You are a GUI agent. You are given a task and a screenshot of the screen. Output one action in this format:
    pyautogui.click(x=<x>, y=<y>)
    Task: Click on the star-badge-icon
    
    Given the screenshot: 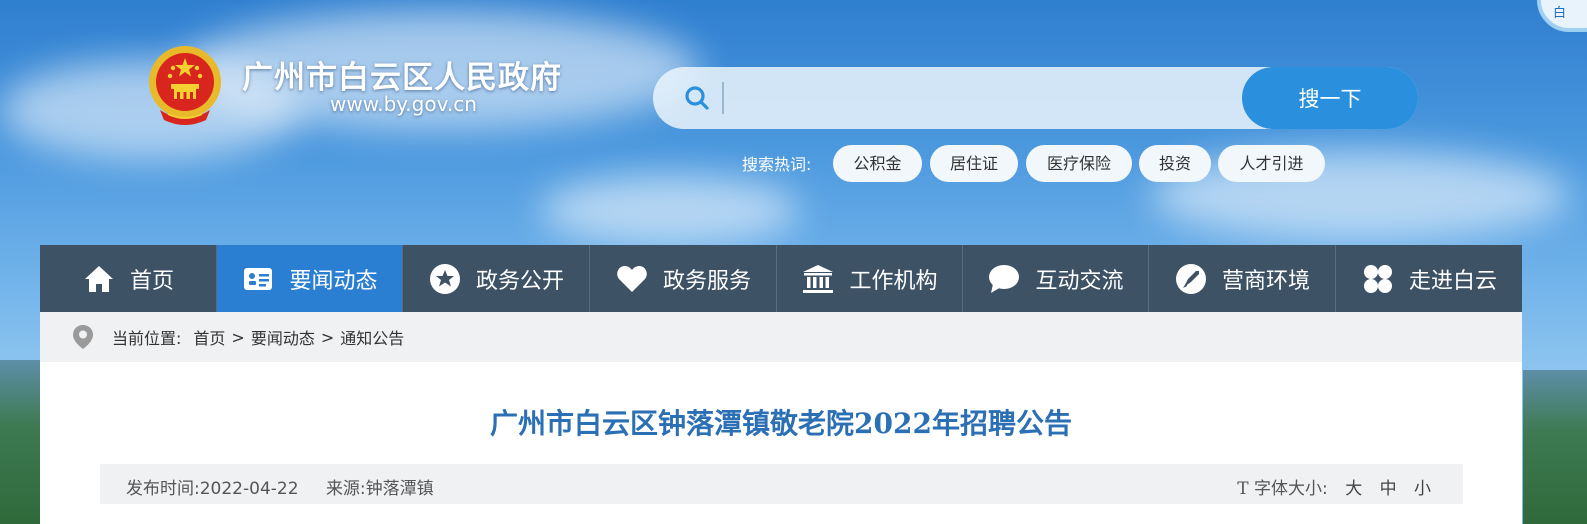 What is the action you would take?
    pyautogui.click(x=445, y=279)
    